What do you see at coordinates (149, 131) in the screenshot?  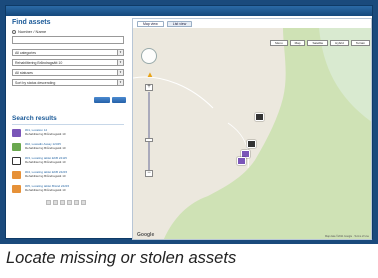 I see `zoom-slider-track` at bounding box center [149, 131].